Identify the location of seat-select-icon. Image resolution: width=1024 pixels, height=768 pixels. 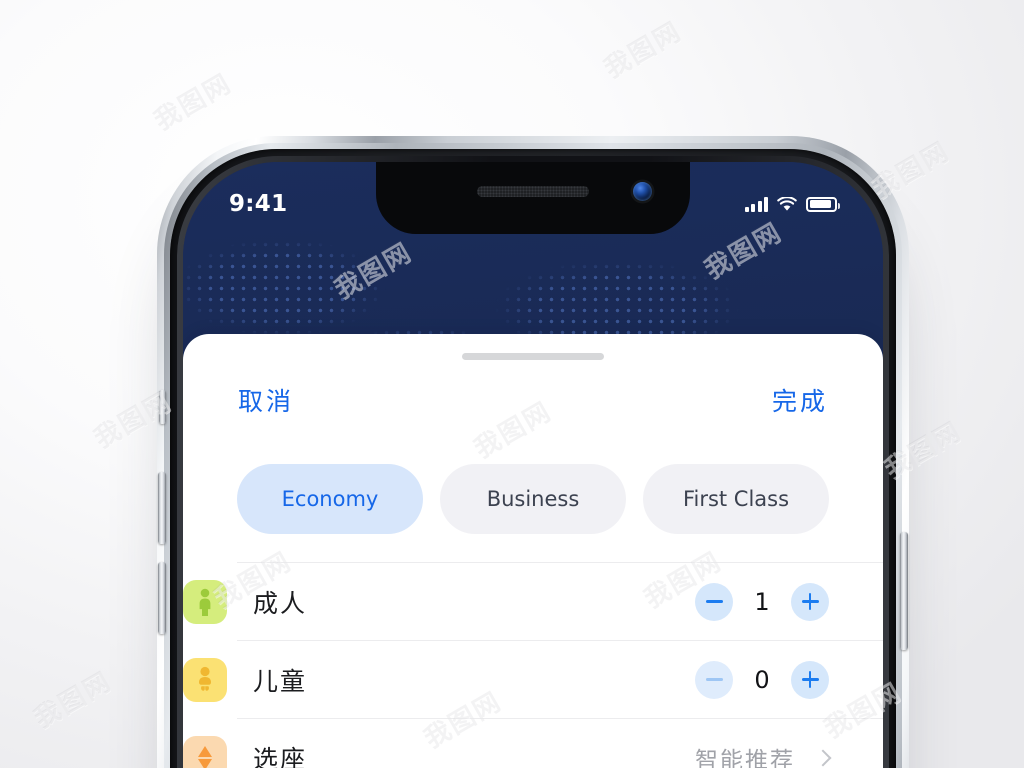
(205, 751).